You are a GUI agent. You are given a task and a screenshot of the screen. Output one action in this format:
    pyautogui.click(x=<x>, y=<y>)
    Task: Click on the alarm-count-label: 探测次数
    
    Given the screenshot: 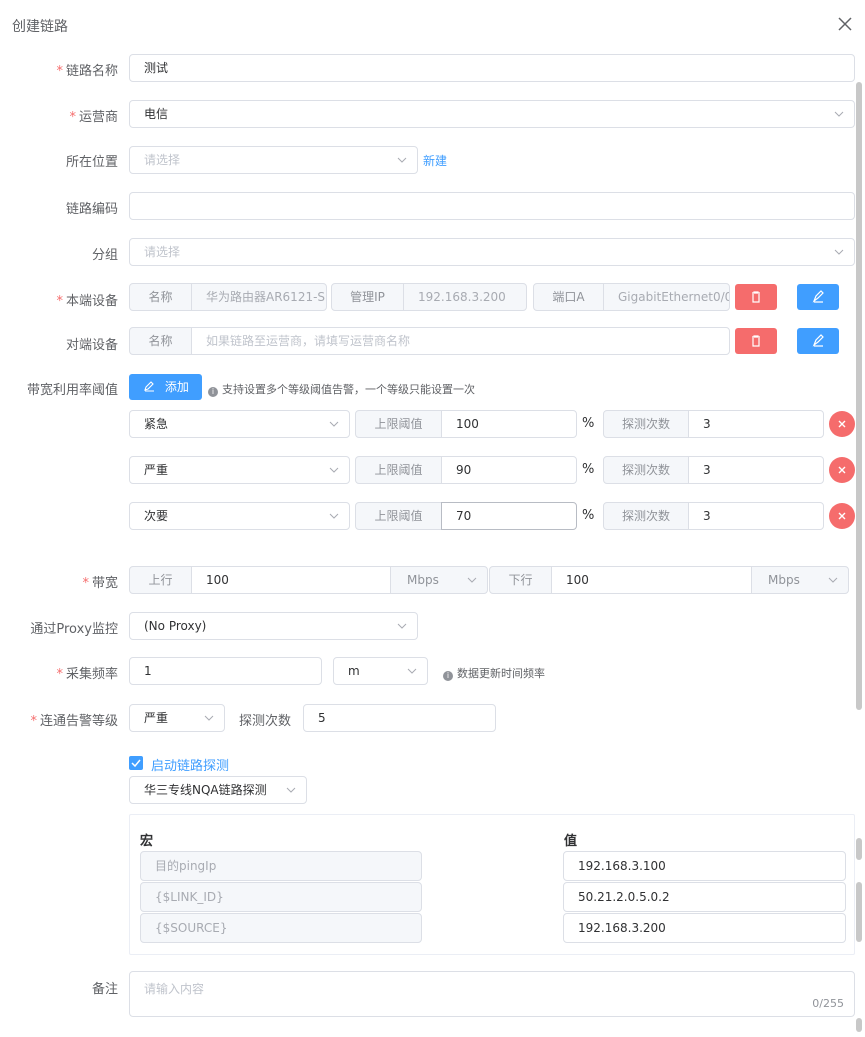 What is the action you would take?
    pyautogui.click(x=265, y=721)
    